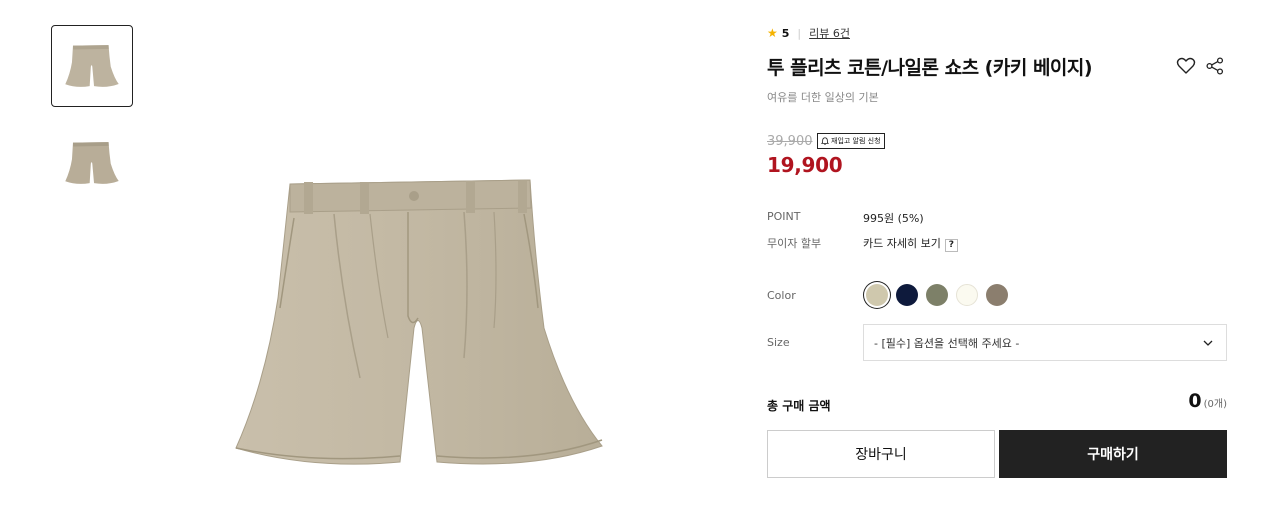 The width and height of the screenshot is (1280, 510). What do you see at coordinates (778, 342) in the screenshot?
I see `size-label: Size` at bounding box center [778, 342].